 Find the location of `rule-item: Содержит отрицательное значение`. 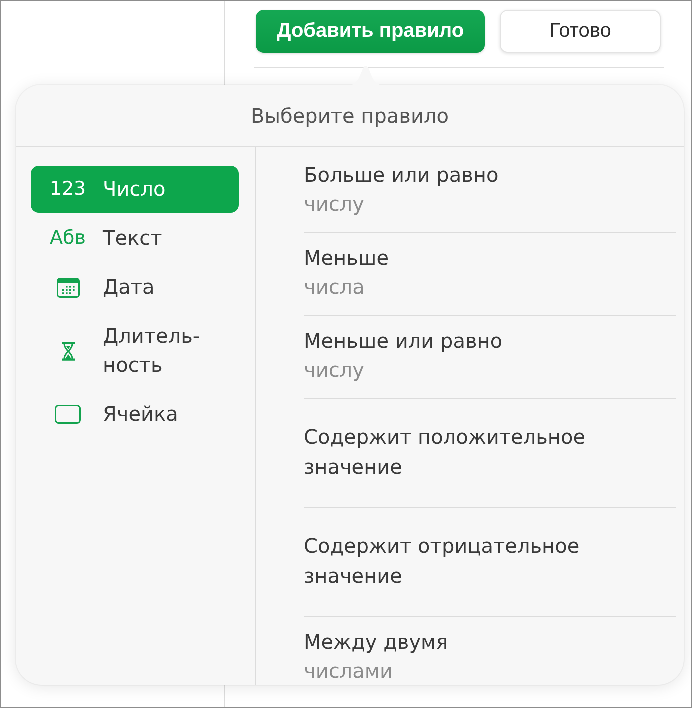

rule-item: Содержит отрицательное значение is located at coordinates (490, 562).